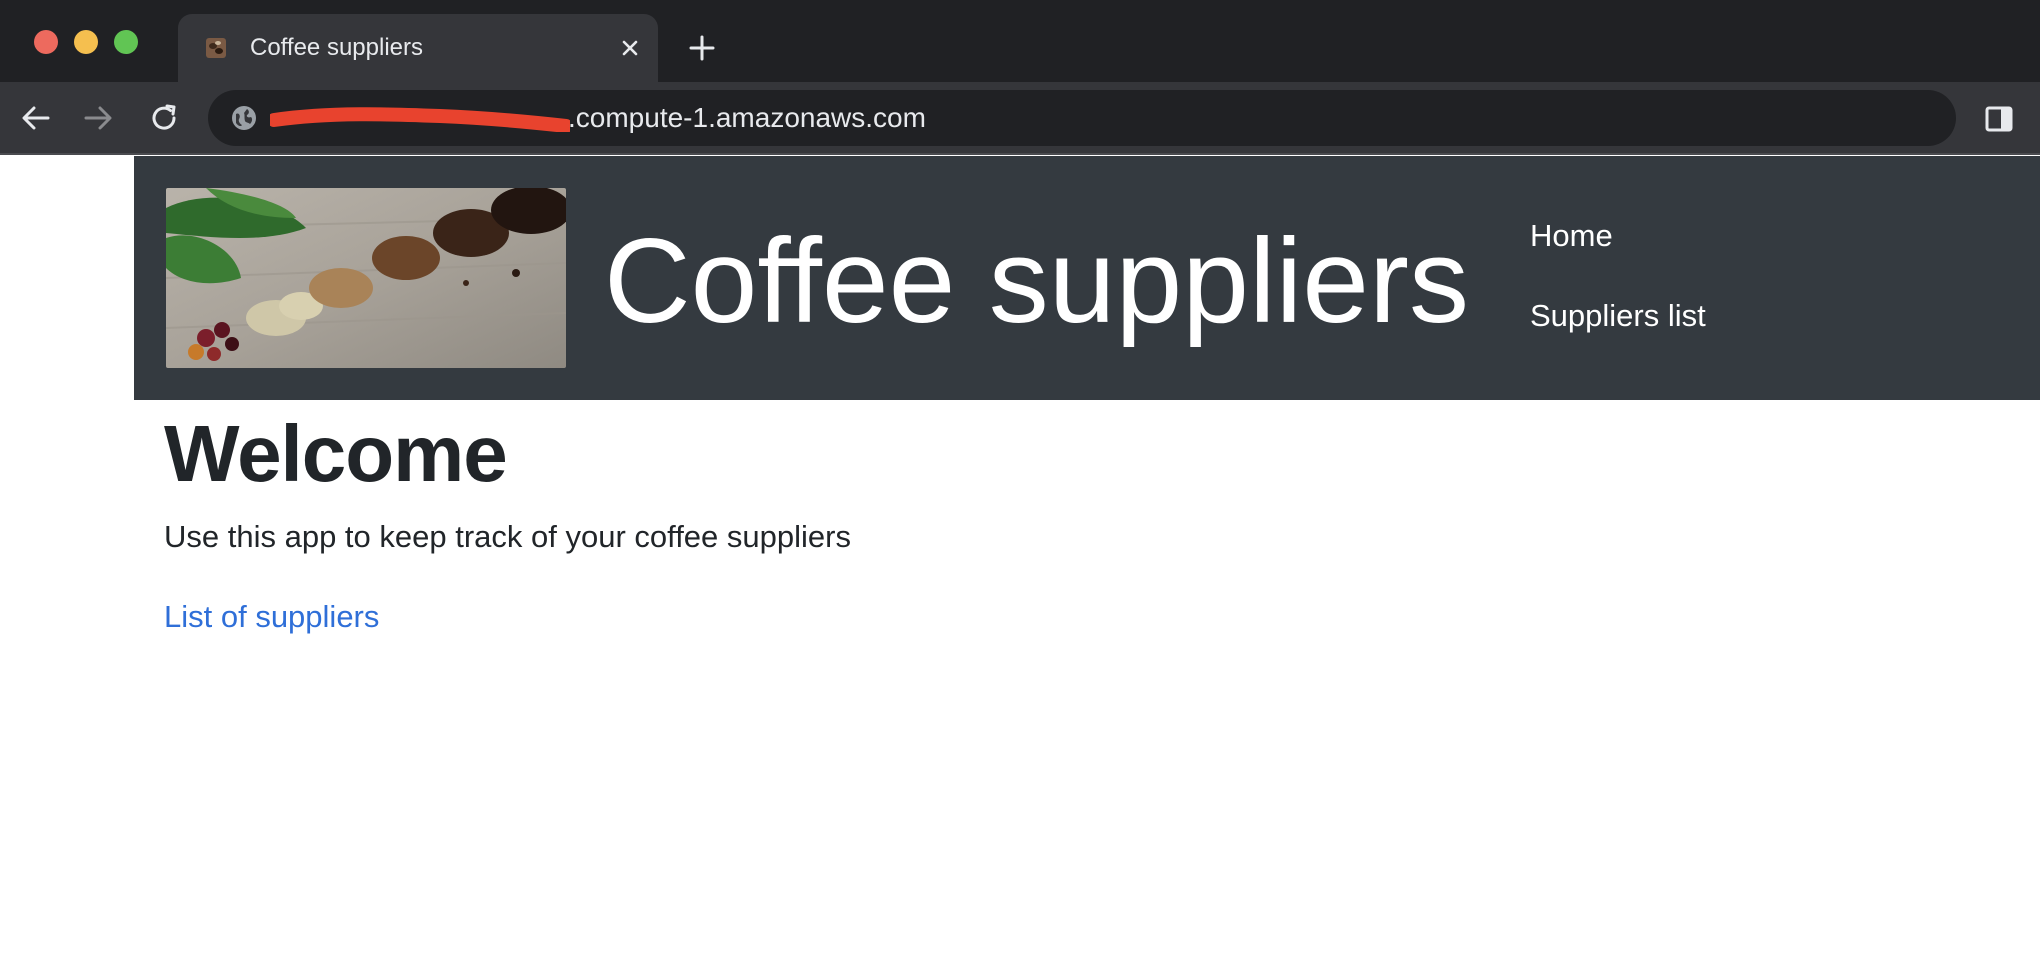  Describe the element at coordinates (336, 47) in the screenshot. I see `tab-title: Coffee suppliers` at that location.